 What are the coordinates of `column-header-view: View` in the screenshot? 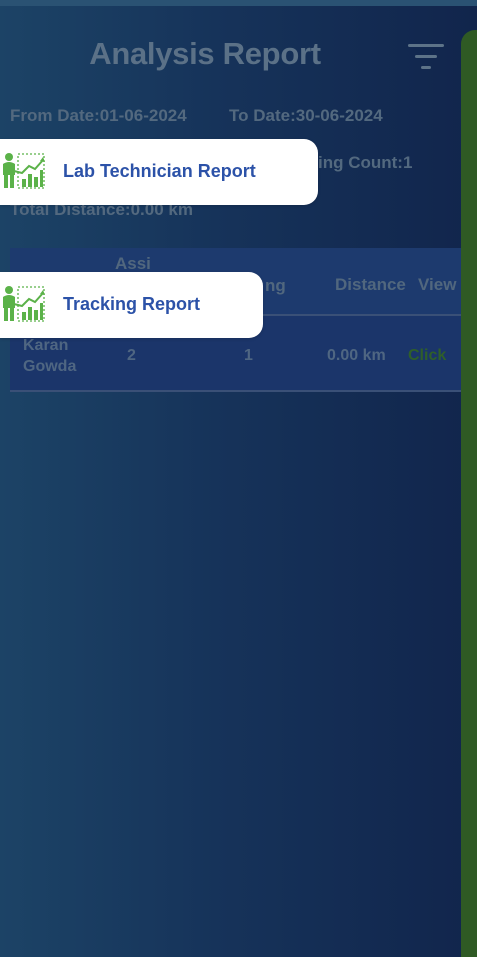 It's located at (437, 284).